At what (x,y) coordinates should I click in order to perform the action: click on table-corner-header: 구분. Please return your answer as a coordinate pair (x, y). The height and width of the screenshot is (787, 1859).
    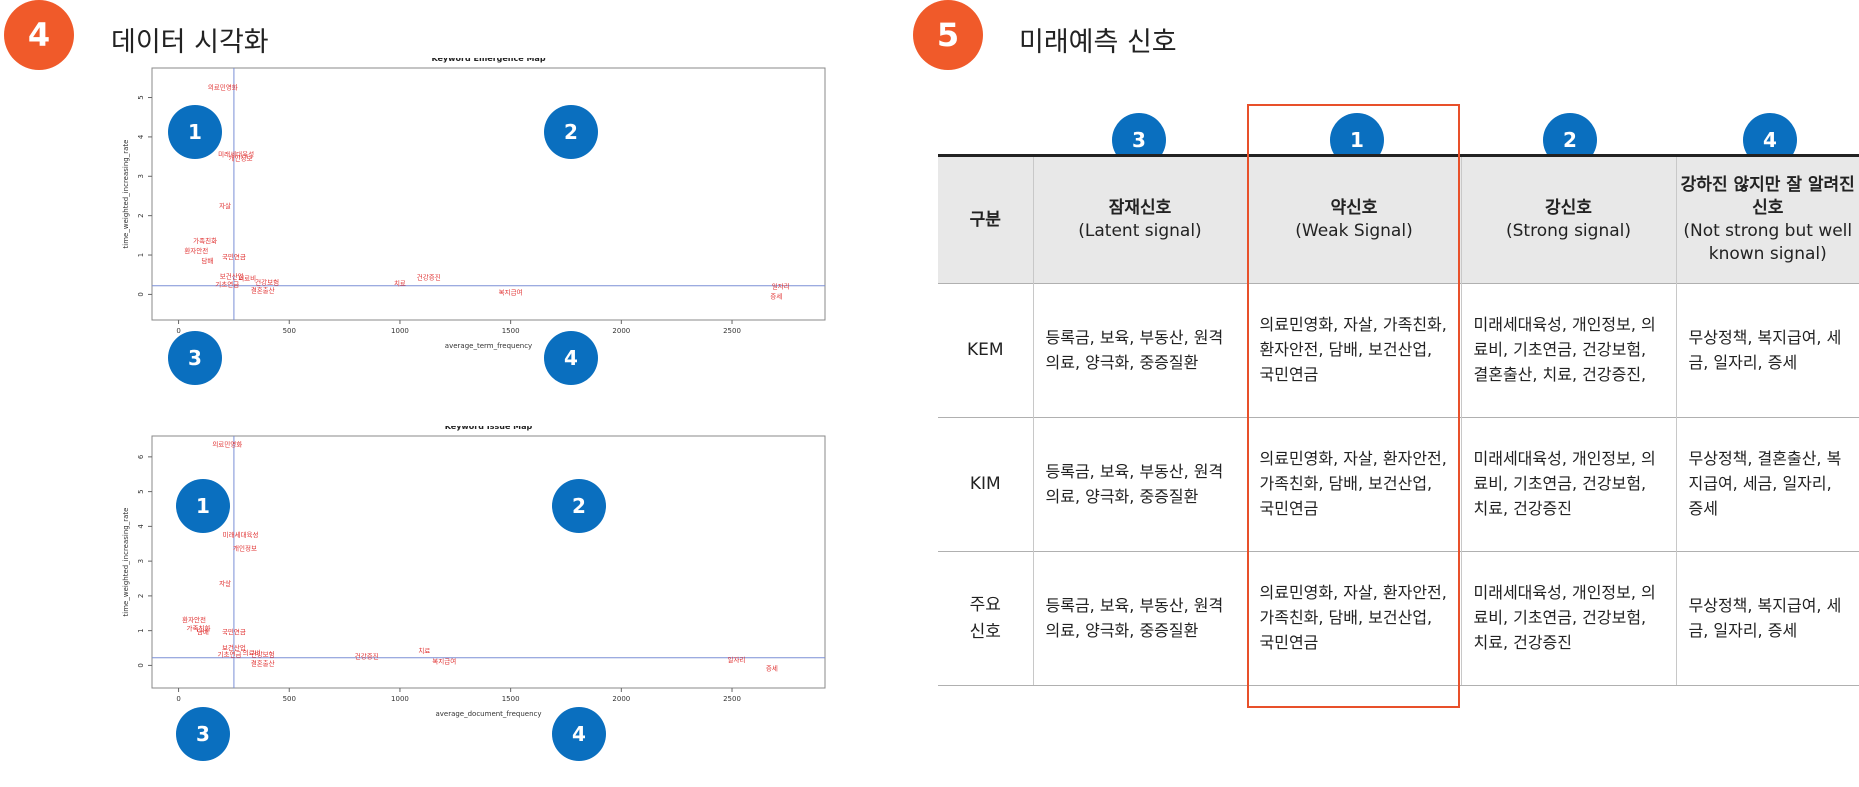
    Looking at the image, I should click on (985, 219).